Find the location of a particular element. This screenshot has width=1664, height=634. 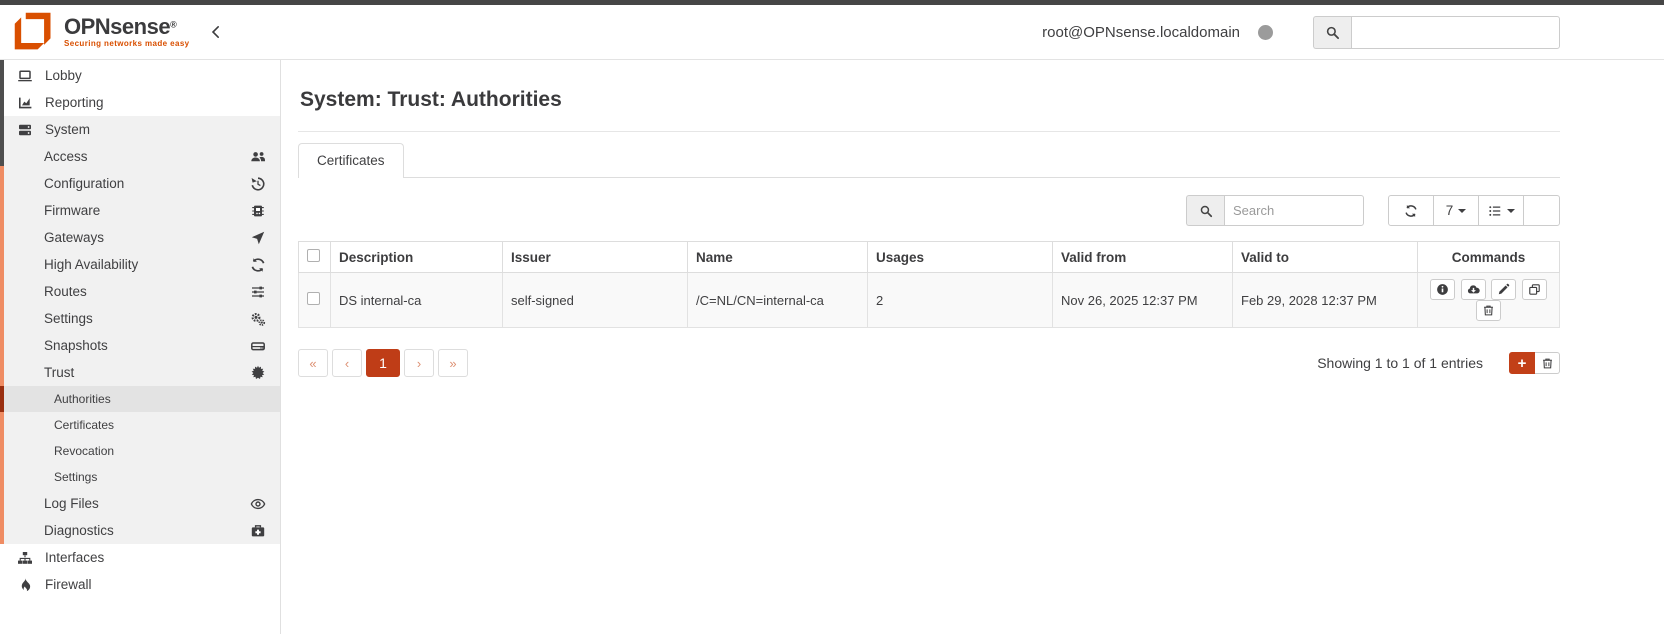

brand: OPNsense® Securing networks made easy is located at coordinates (119, 32).